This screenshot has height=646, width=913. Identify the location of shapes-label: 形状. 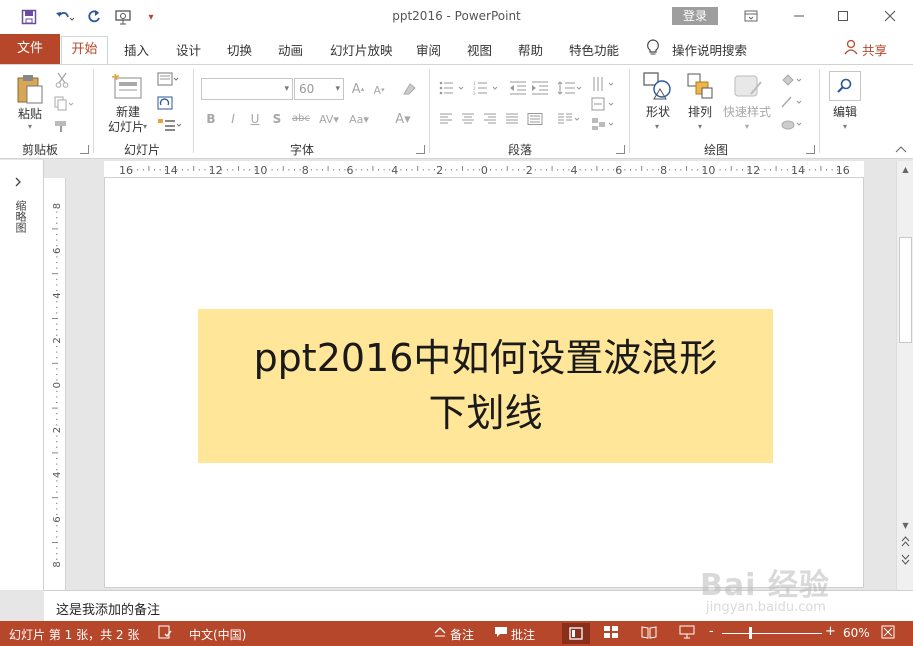
(658, 112).